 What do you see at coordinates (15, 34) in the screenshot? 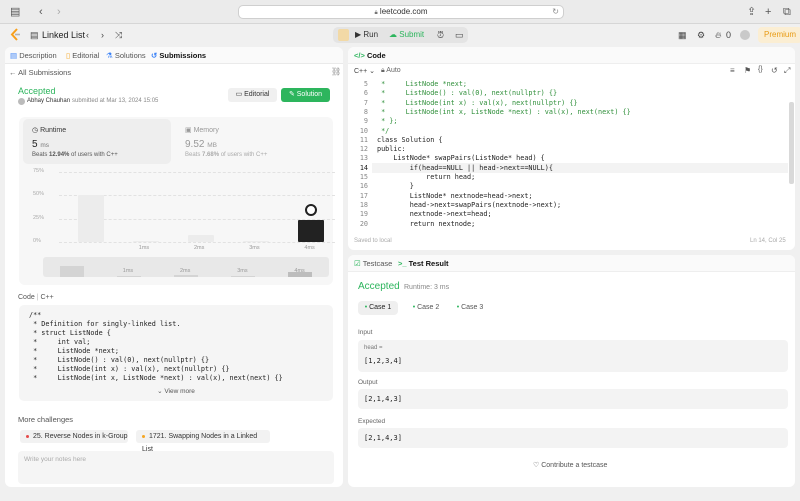
I see `leetcode-logo` at bounding box center [15, 34].